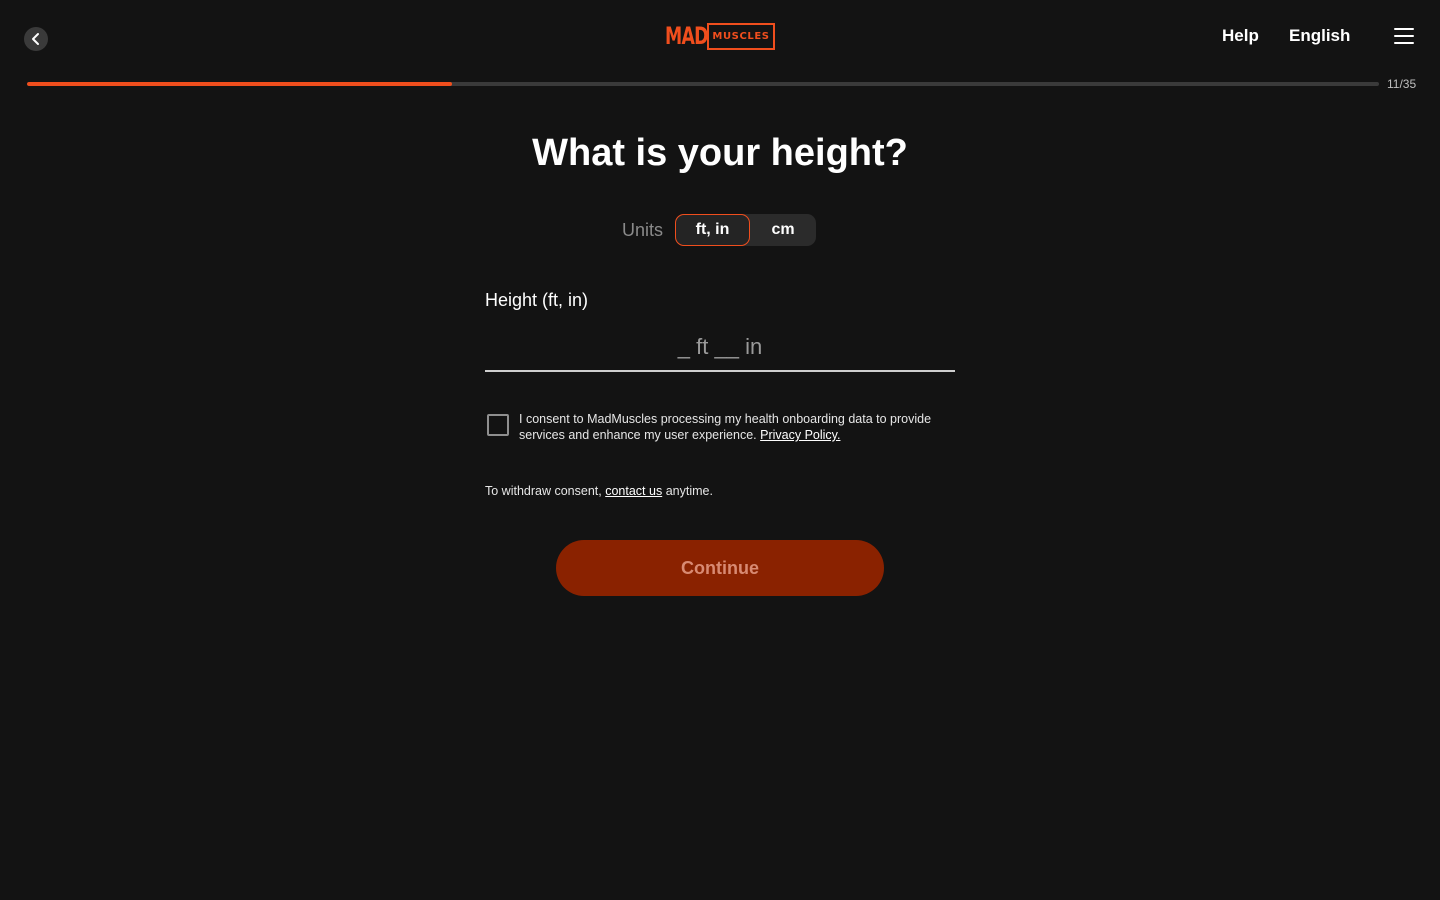 The image size is (1440, 900). I want to click on units-label: Units, so click(643, 229).